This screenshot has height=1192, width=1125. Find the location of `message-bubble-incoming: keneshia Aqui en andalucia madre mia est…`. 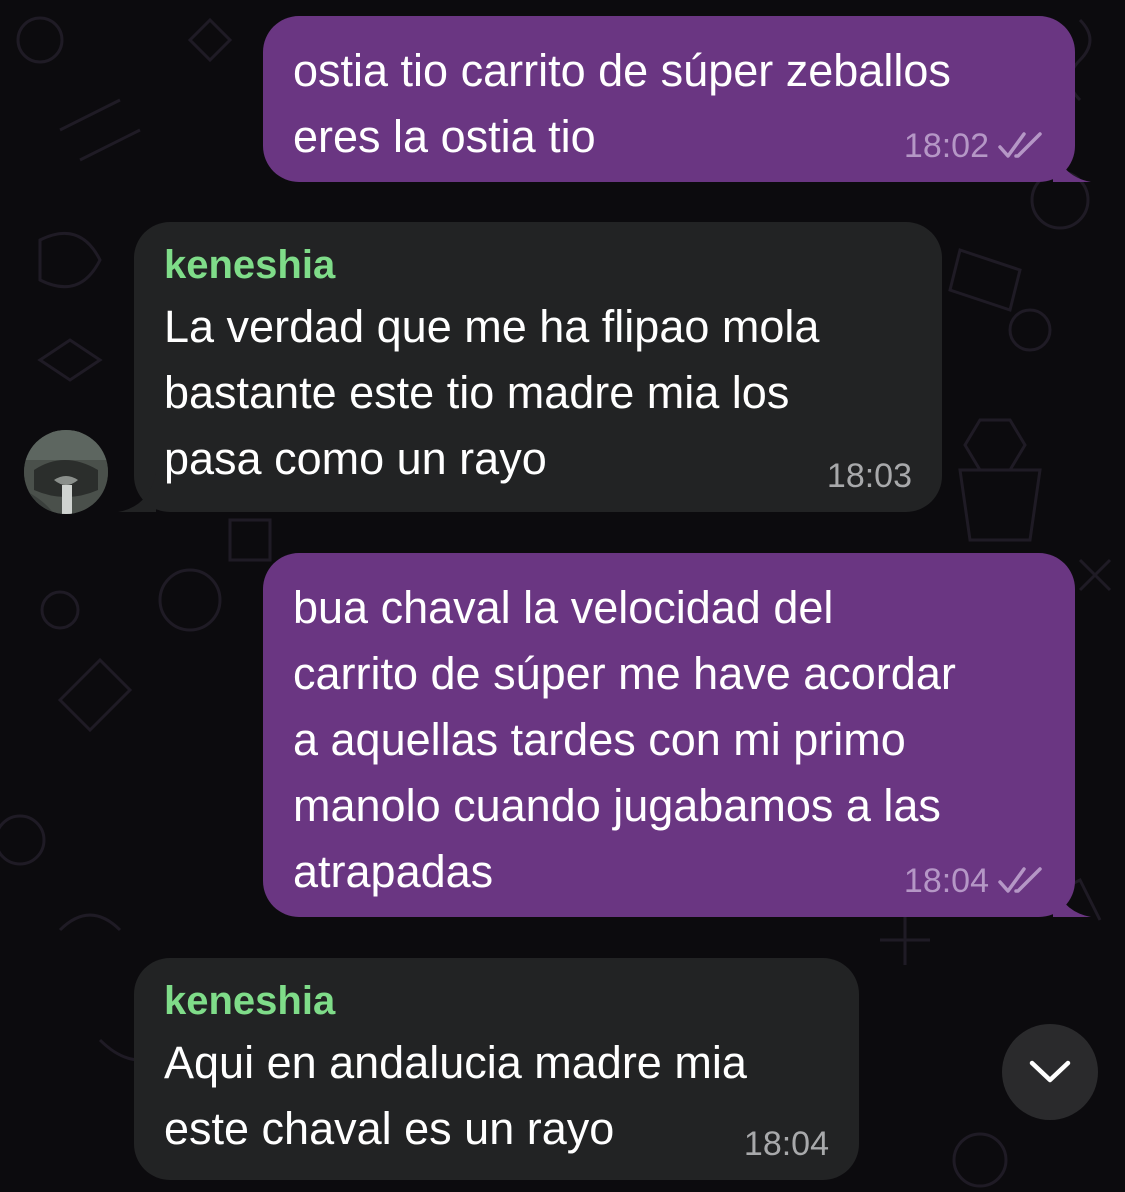

message-bubble-incoming: keneshia Aqui en andalucia madre mia est… is located at coordinates (496, 1069).